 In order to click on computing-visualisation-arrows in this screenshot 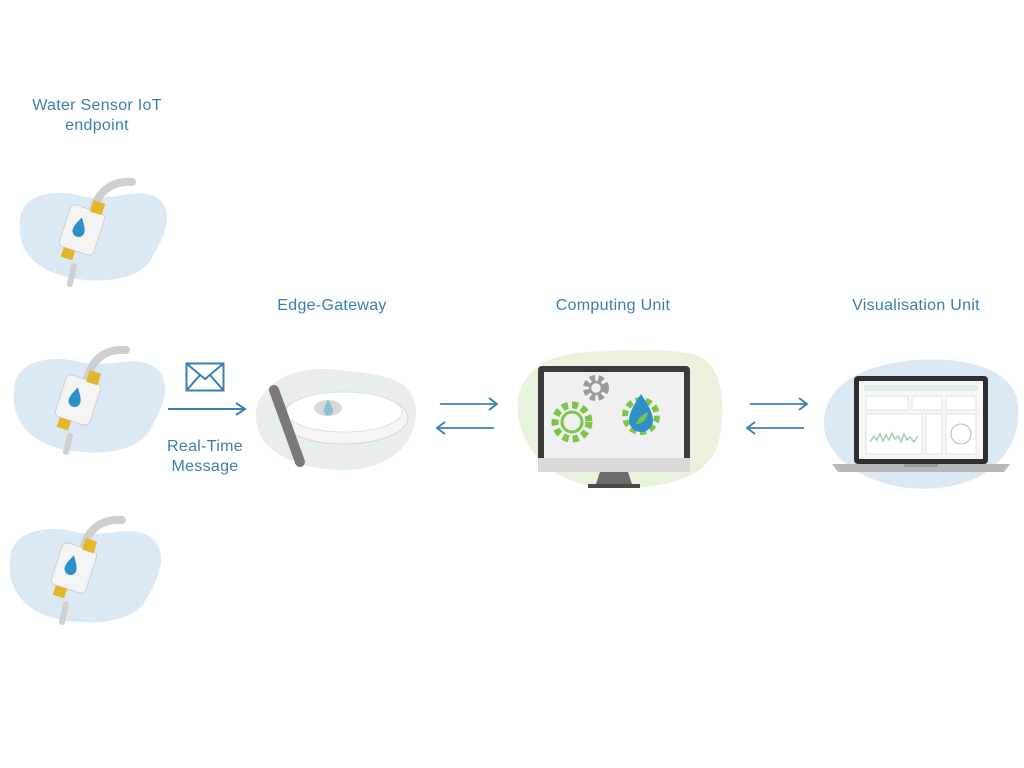, I will do `click(778, 415)`.